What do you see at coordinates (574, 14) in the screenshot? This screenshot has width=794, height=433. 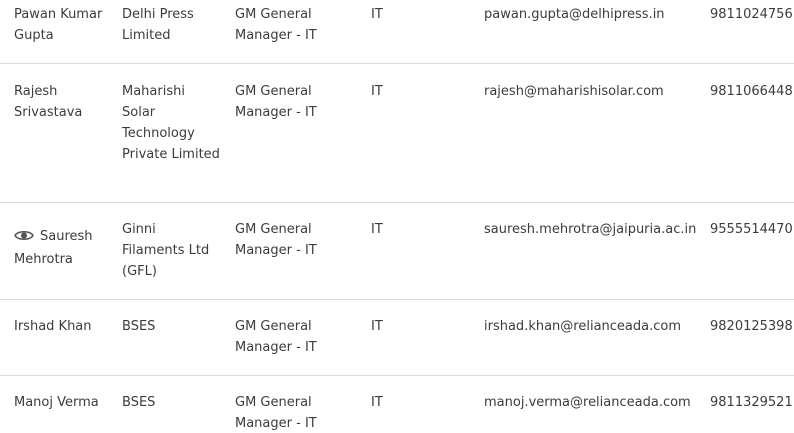 I see `email: pawan.gupta@delhipress.in` at bounding box center [574, 14].